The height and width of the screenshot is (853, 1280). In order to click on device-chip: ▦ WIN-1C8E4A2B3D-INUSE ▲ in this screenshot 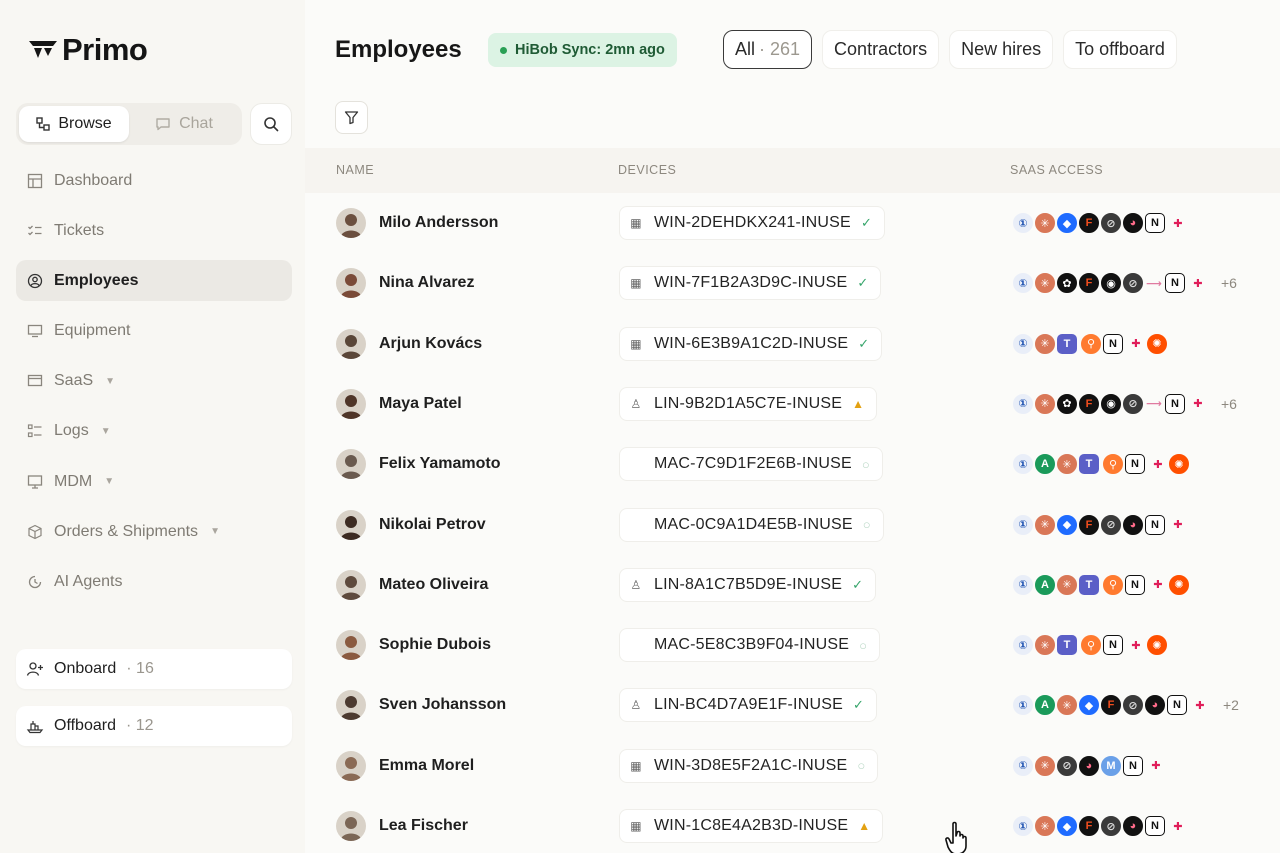, I will do `click(751, 826)`.